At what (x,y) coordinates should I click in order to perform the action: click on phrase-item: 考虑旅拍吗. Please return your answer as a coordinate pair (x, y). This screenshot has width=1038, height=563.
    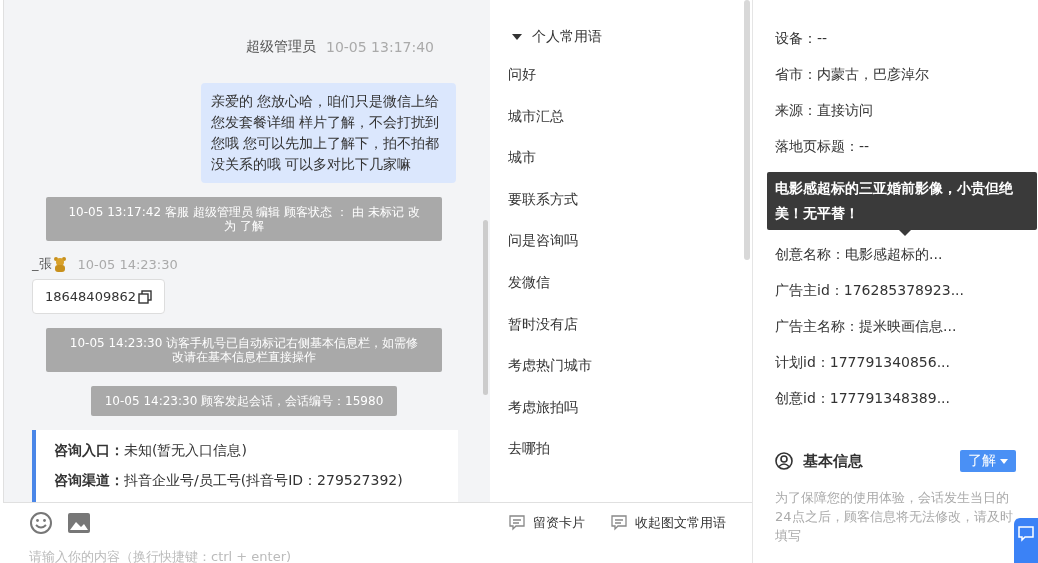
    Looking at the image, I should click on (543, 406).